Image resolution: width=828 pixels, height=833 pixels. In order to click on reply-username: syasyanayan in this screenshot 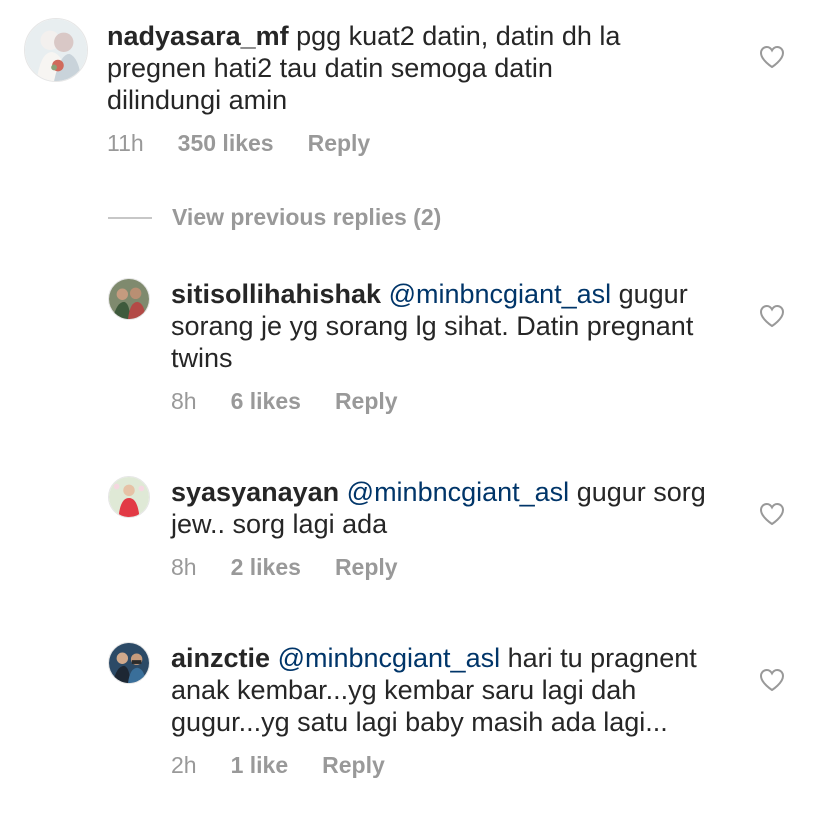, I will do `click(255, 492)`.